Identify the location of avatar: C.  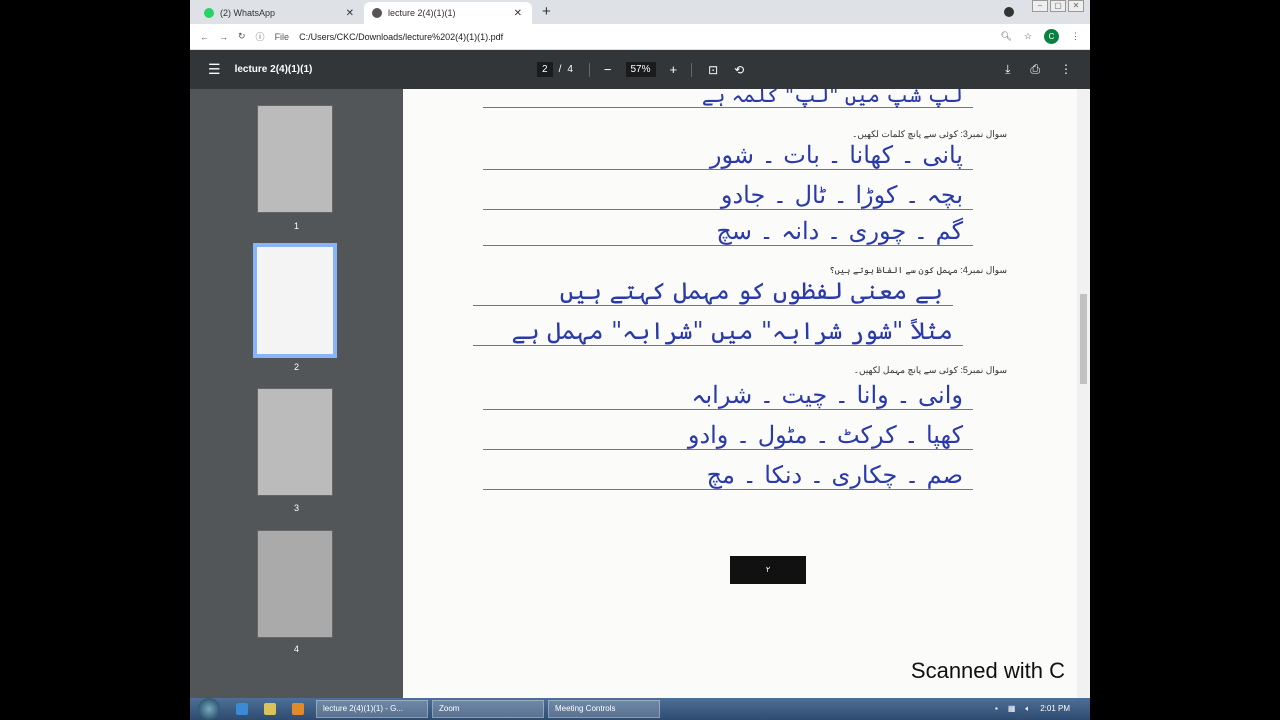
(1051, 36).